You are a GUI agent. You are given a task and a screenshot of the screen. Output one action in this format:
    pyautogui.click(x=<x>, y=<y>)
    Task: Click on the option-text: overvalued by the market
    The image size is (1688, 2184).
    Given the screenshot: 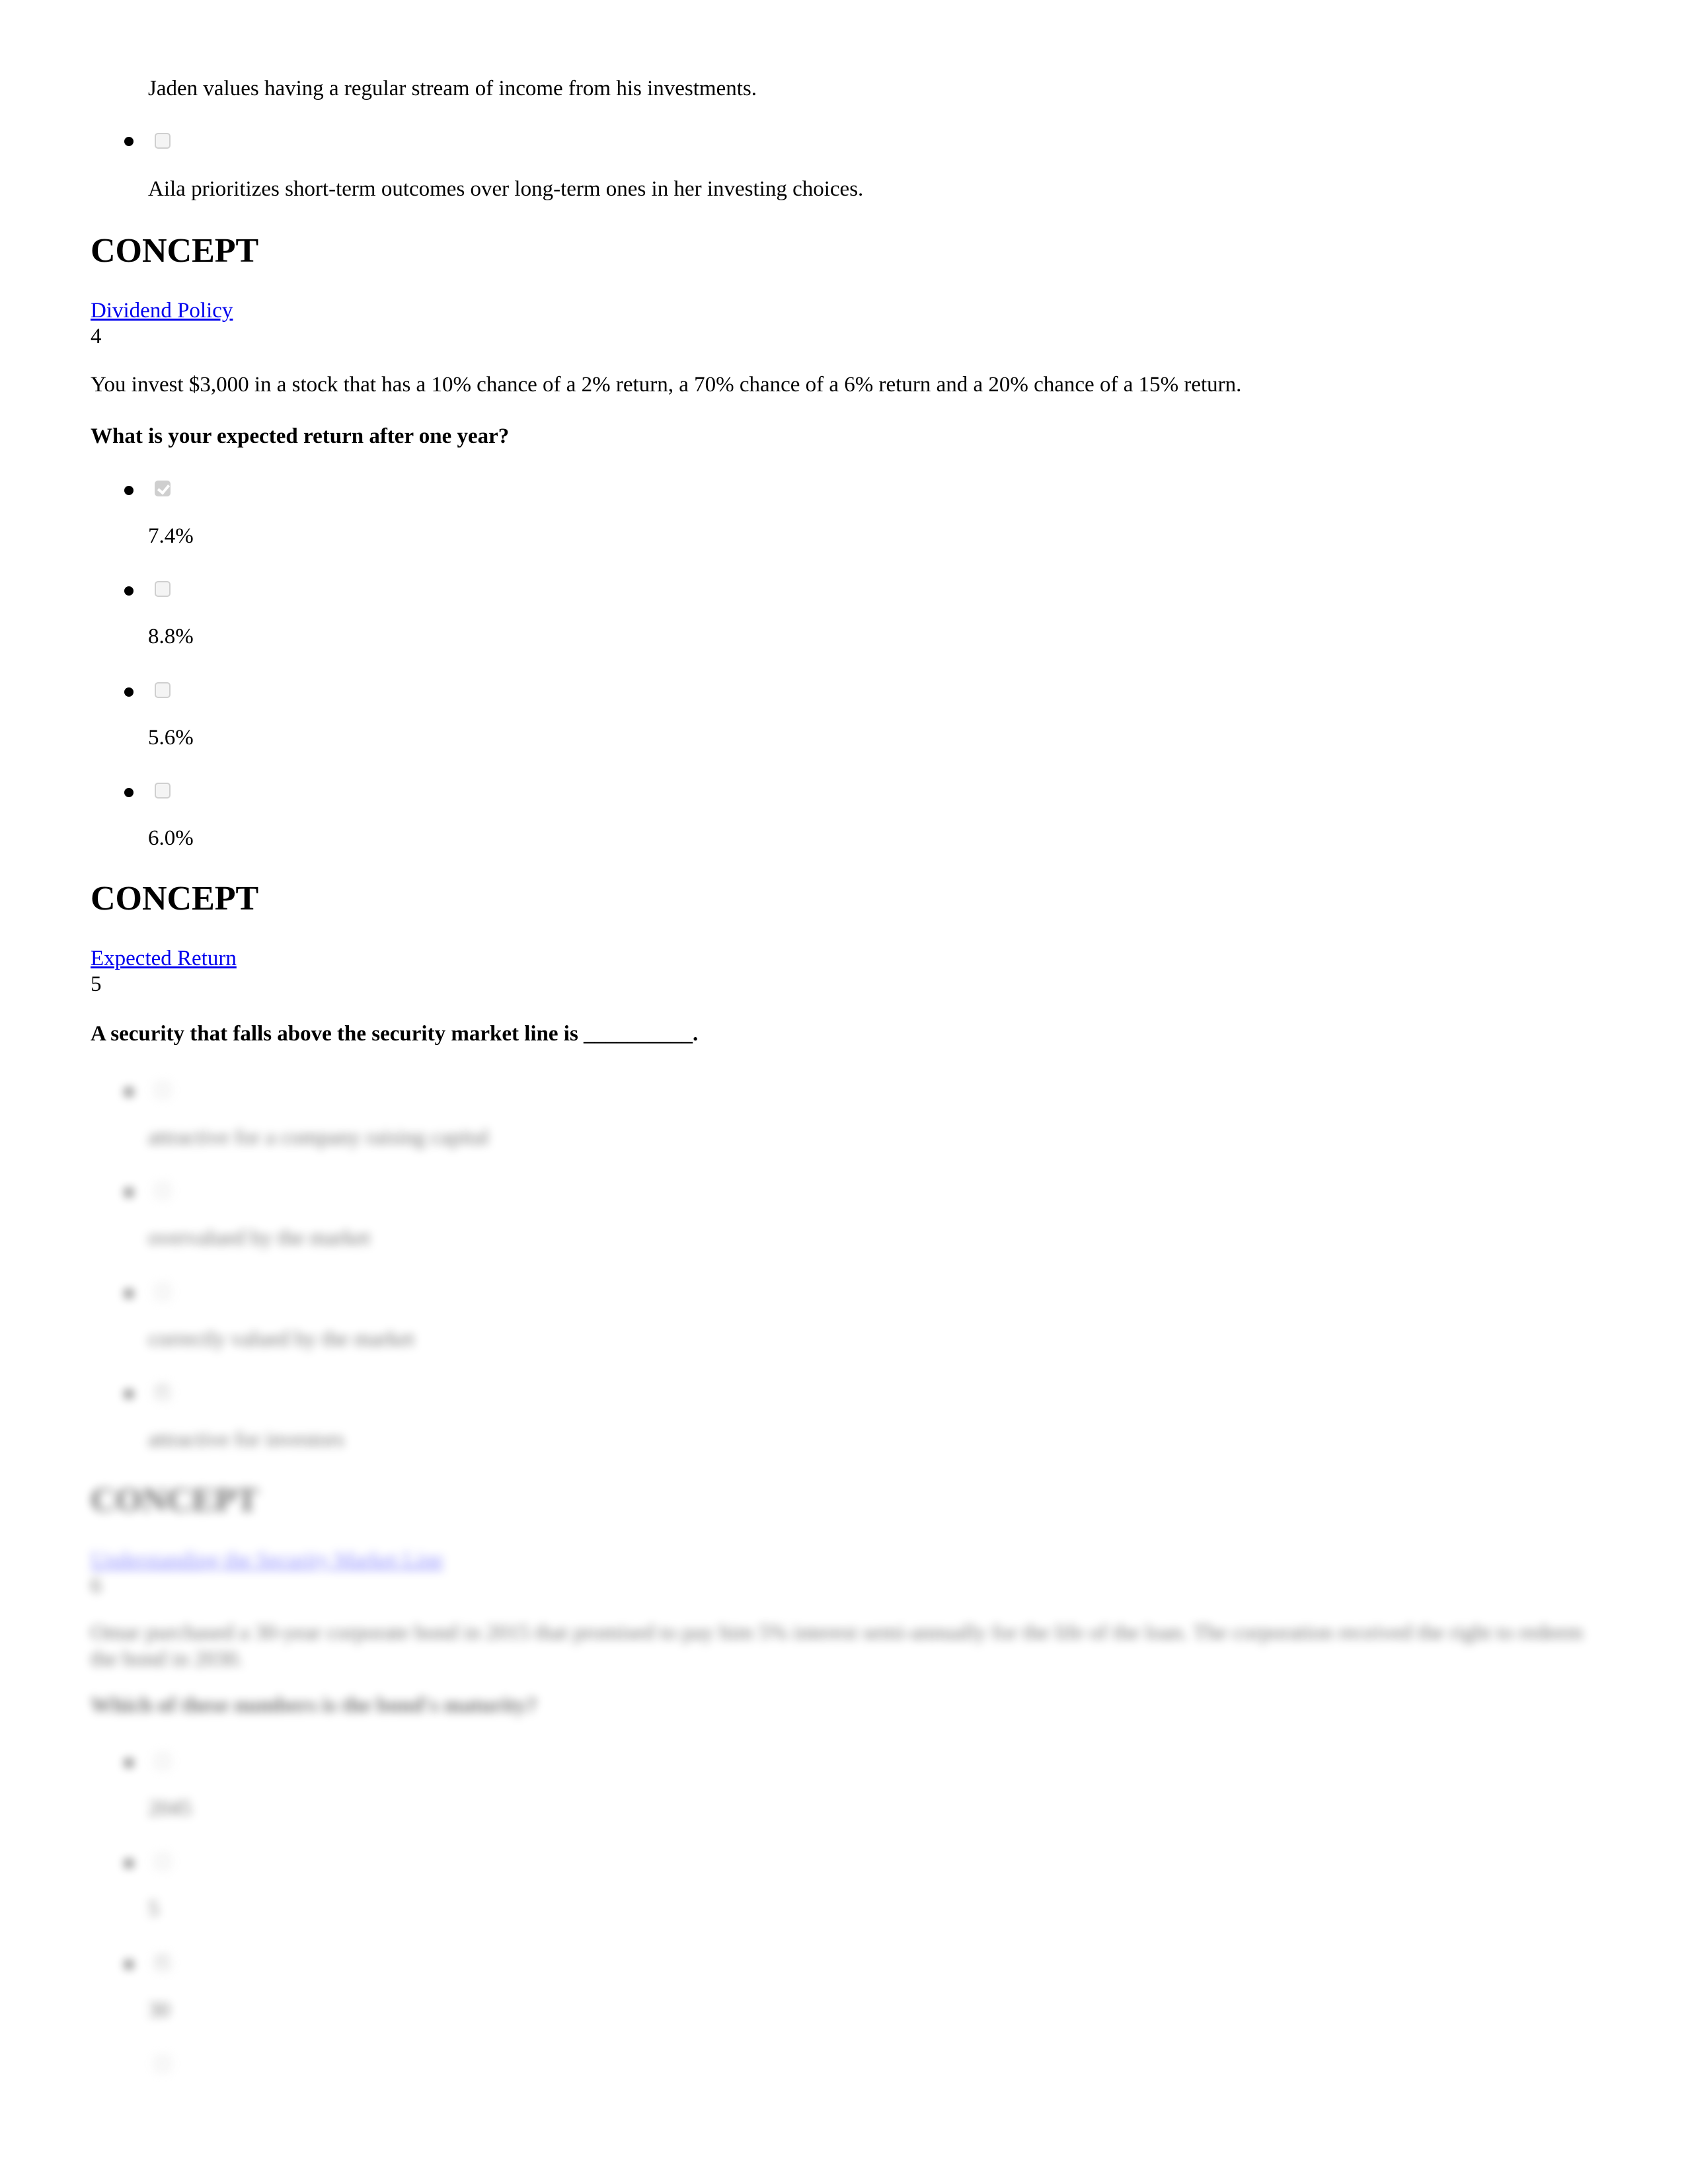 What is the action you would take?
    pyautogui.click(x=259, y=1238)
    